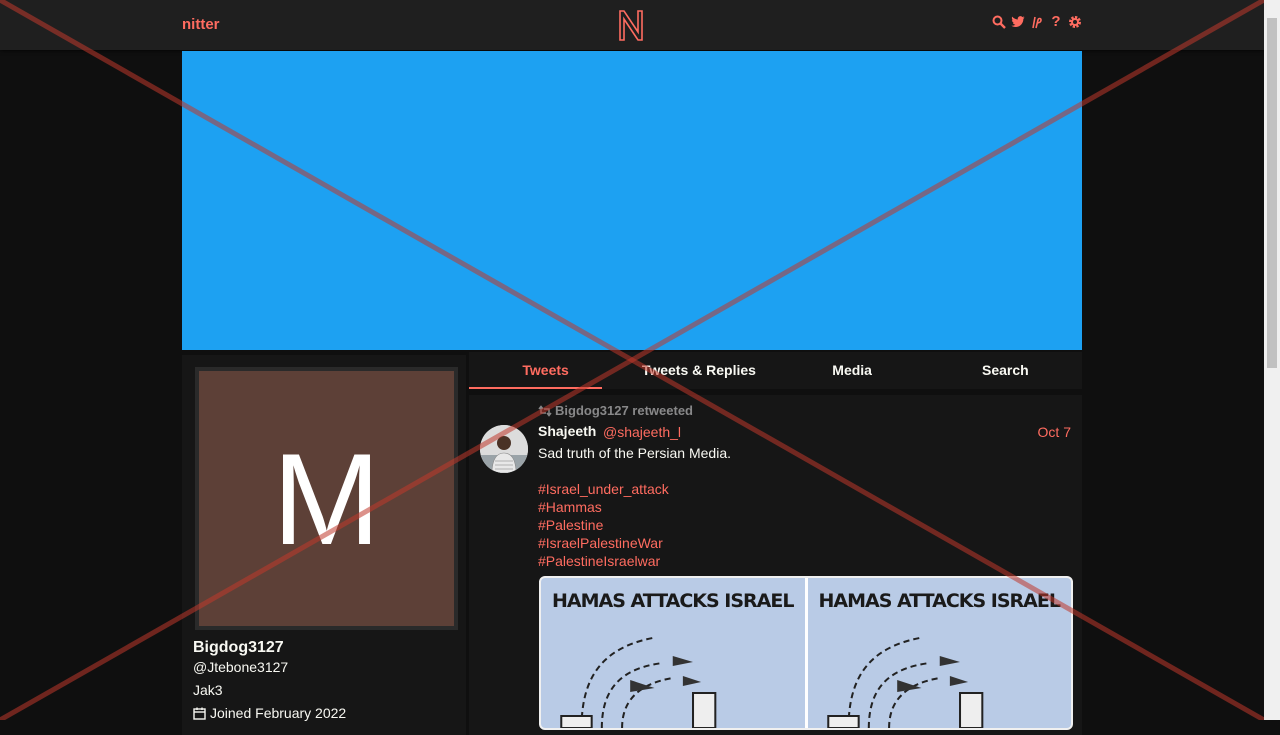  Describe the element at coordinates (1272, 193) in the screenshot. I see `scrollbar-thumb` at that location.